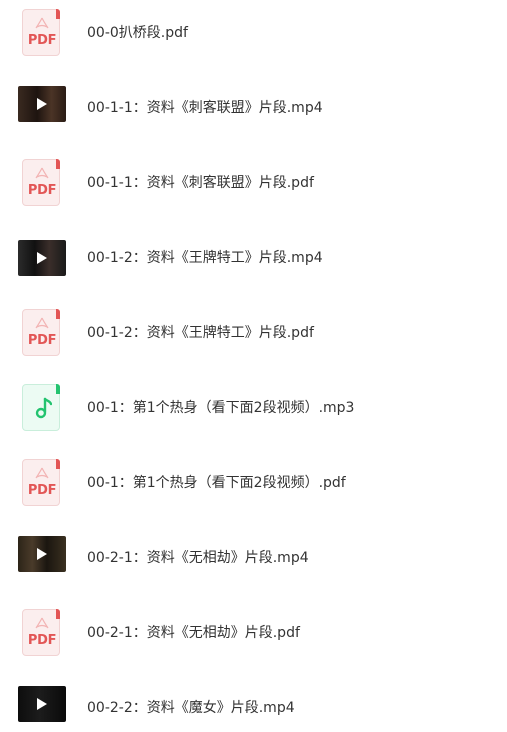 This screenshot has width=507, height=732. What do you see at coordinates (205, 258) in the screenshot?
I see `file-name: 00-1-2：资料《王牌特工》片段.mp4` at bounding box center [205, 258].